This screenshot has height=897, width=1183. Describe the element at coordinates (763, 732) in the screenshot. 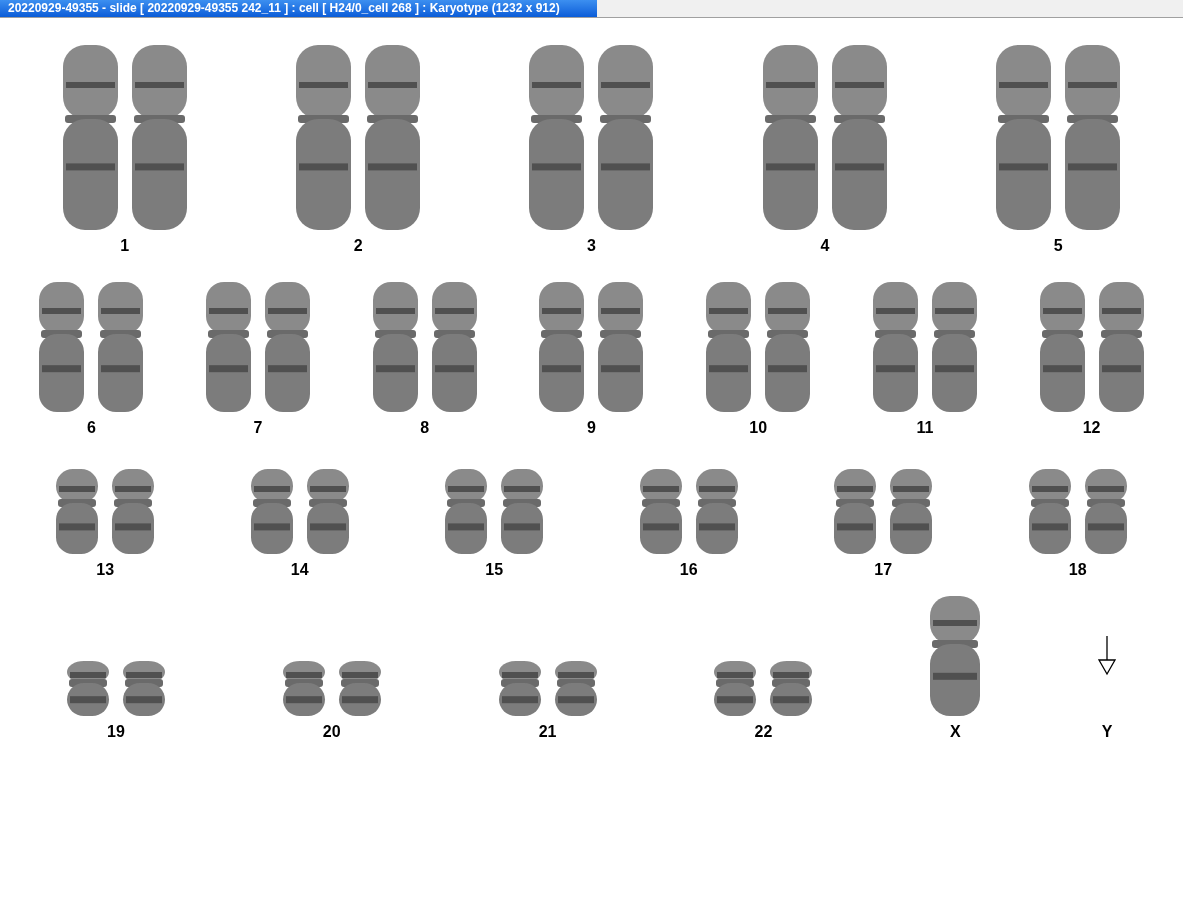

I see `chromosome-label: 22` at that location.